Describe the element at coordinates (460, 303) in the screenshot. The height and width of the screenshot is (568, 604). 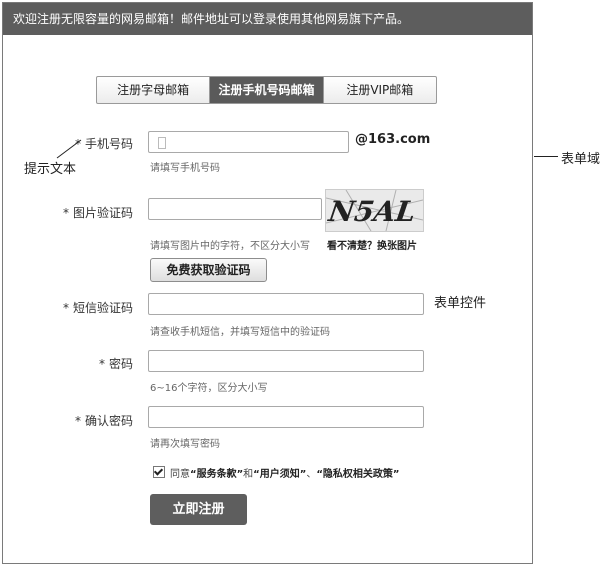
I see `annotation-form-control: 表单控件` at that location.